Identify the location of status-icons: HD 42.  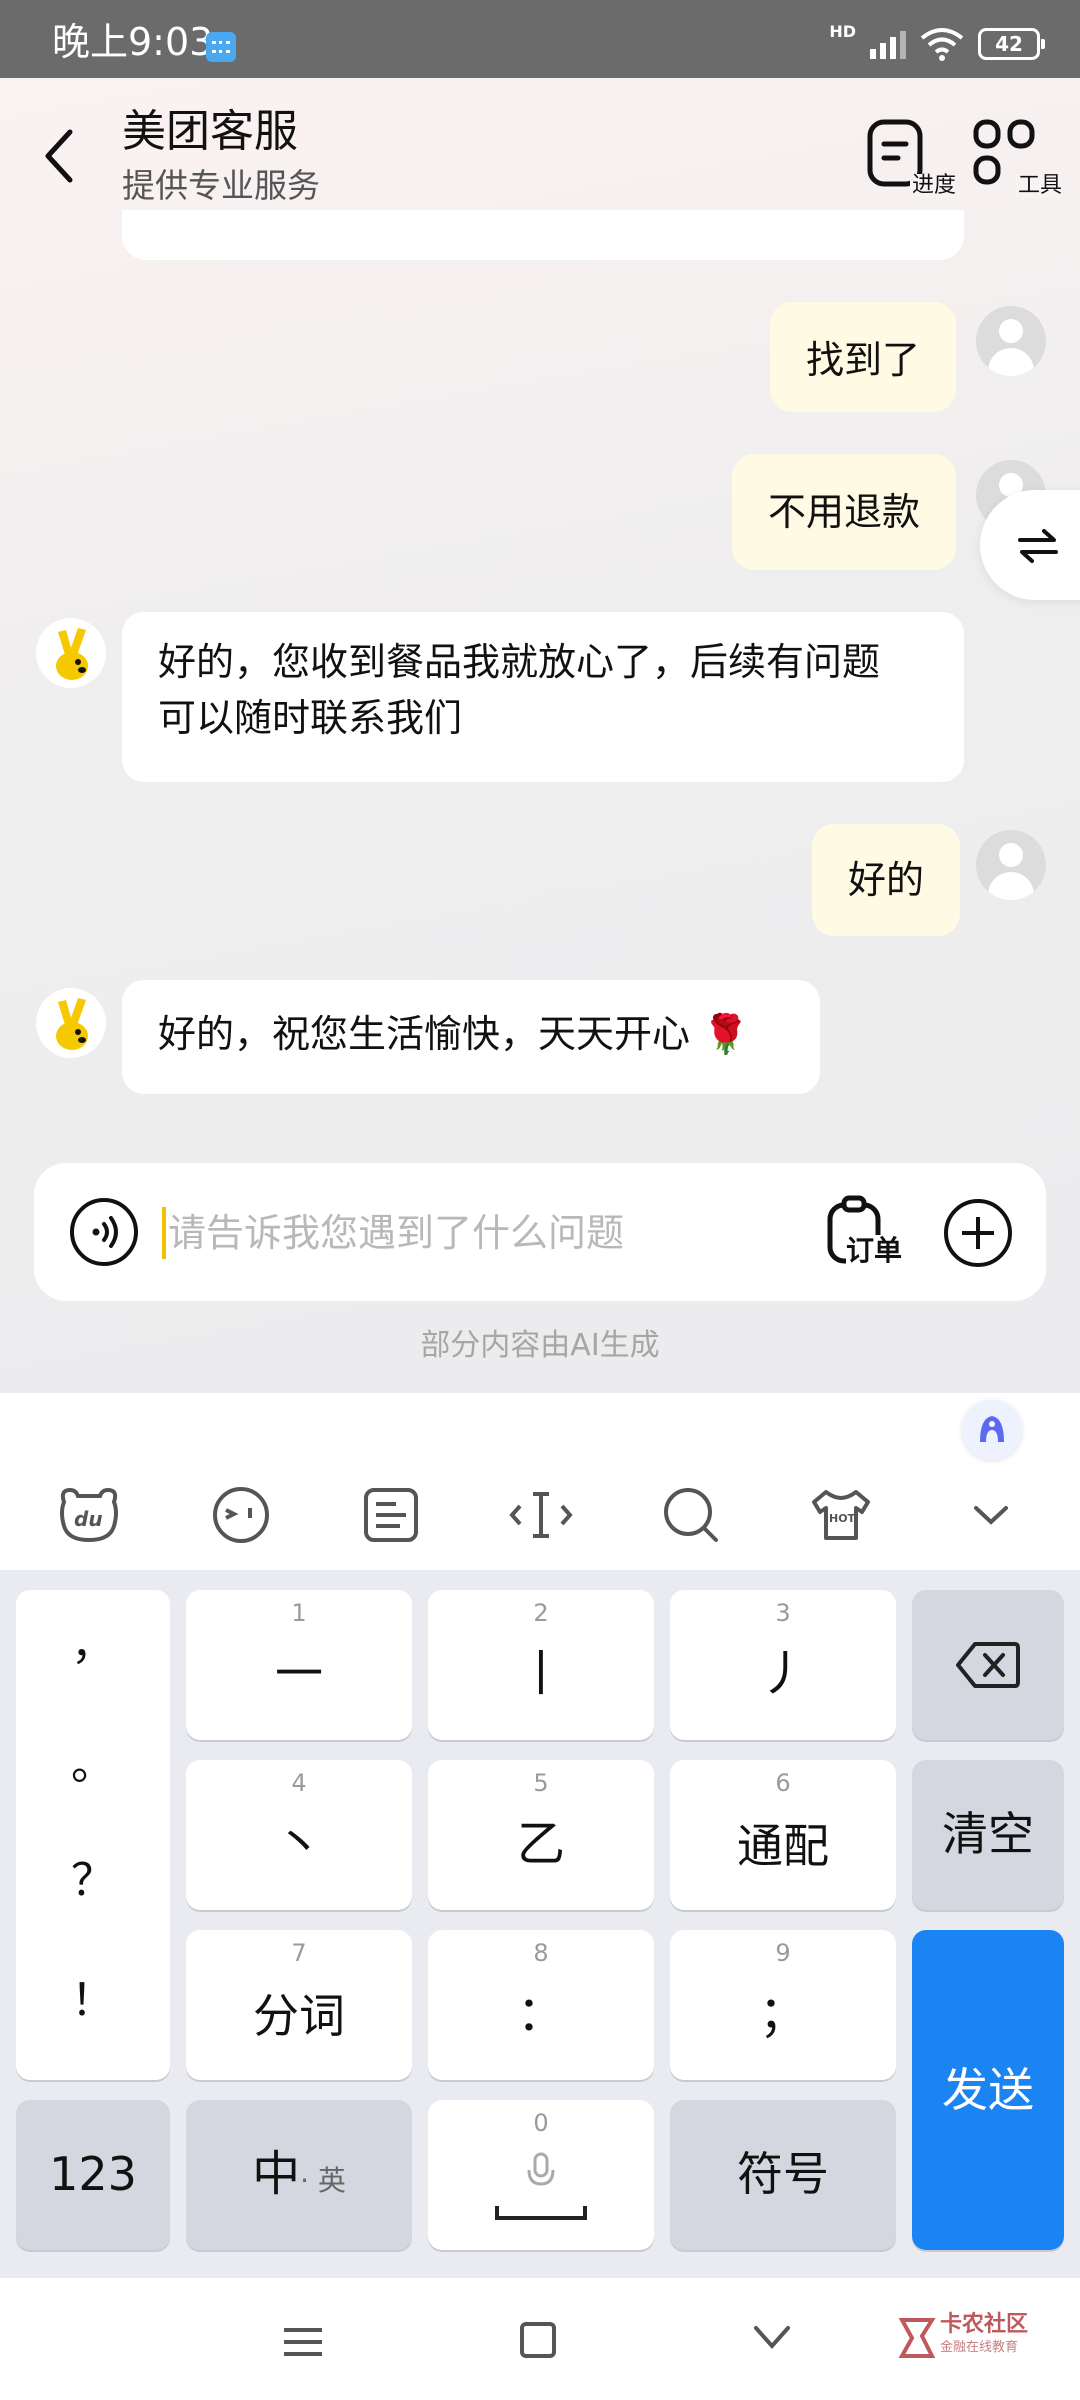
(937, 43).